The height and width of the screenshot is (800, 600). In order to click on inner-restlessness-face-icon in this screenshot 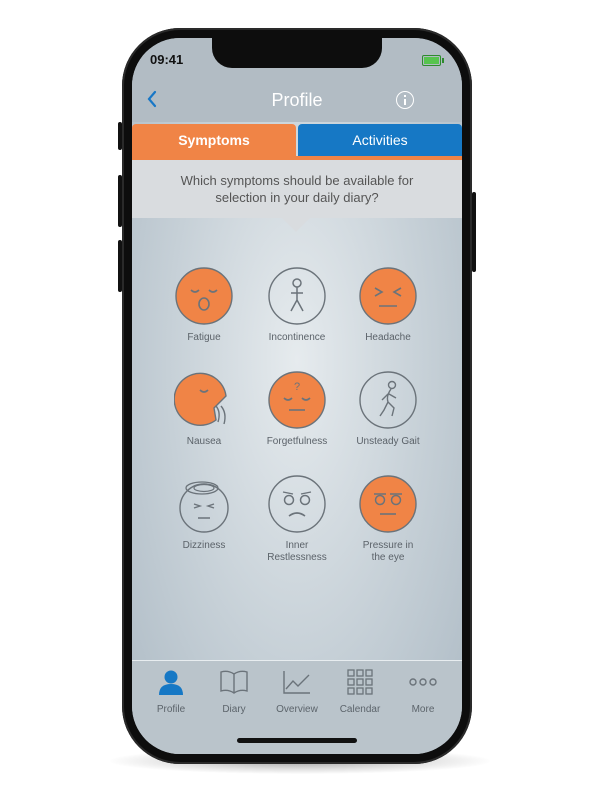, I will do `click(297, 504)`.